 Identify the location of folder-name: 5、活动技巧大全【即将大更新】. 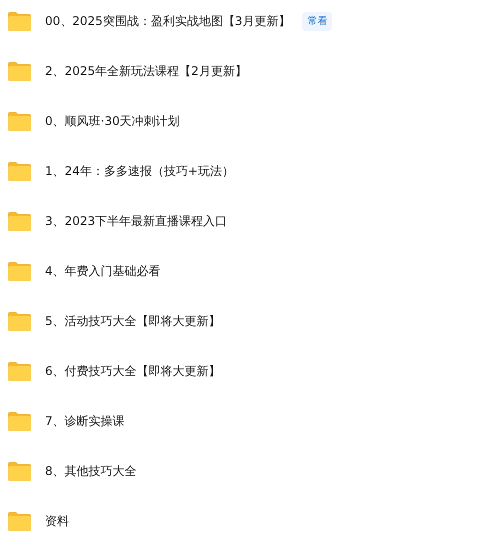
(133, 321).